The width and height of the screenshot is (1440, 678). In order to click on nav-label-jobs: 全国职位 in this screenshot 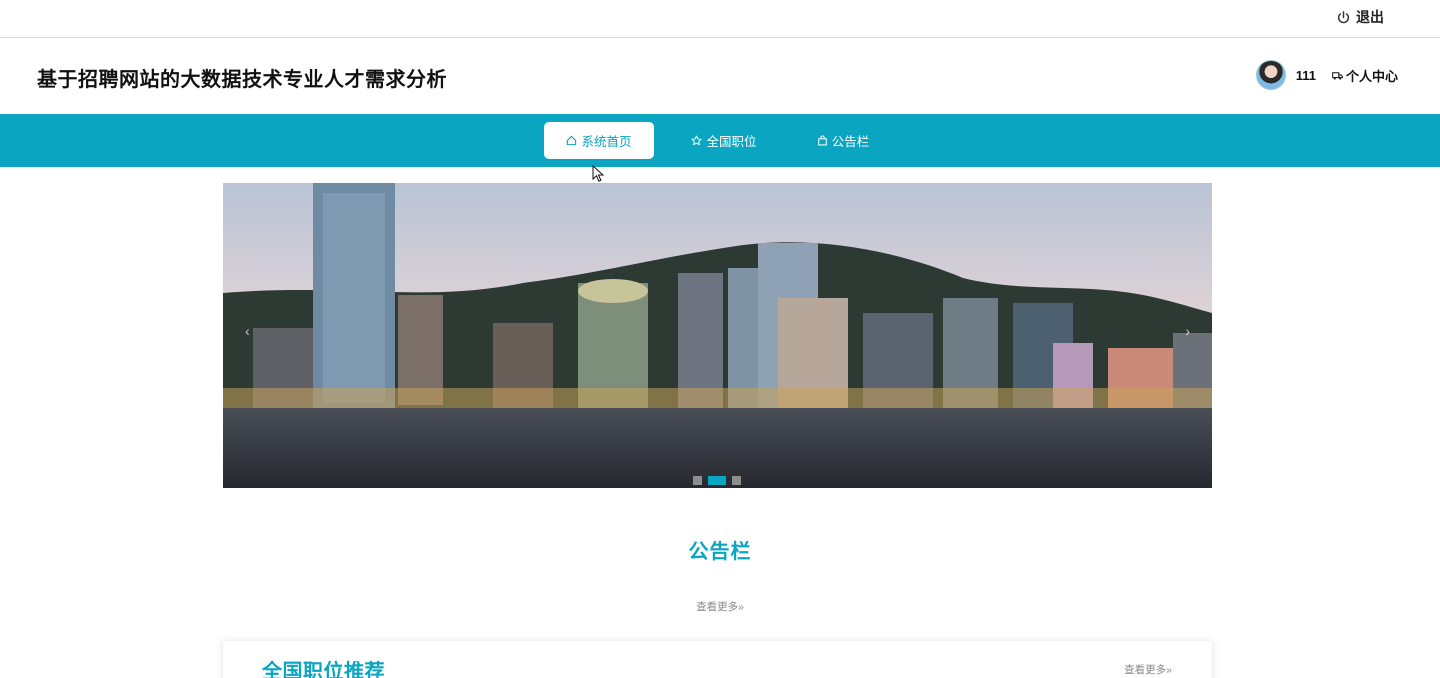, I will do `click(731, 142)`.